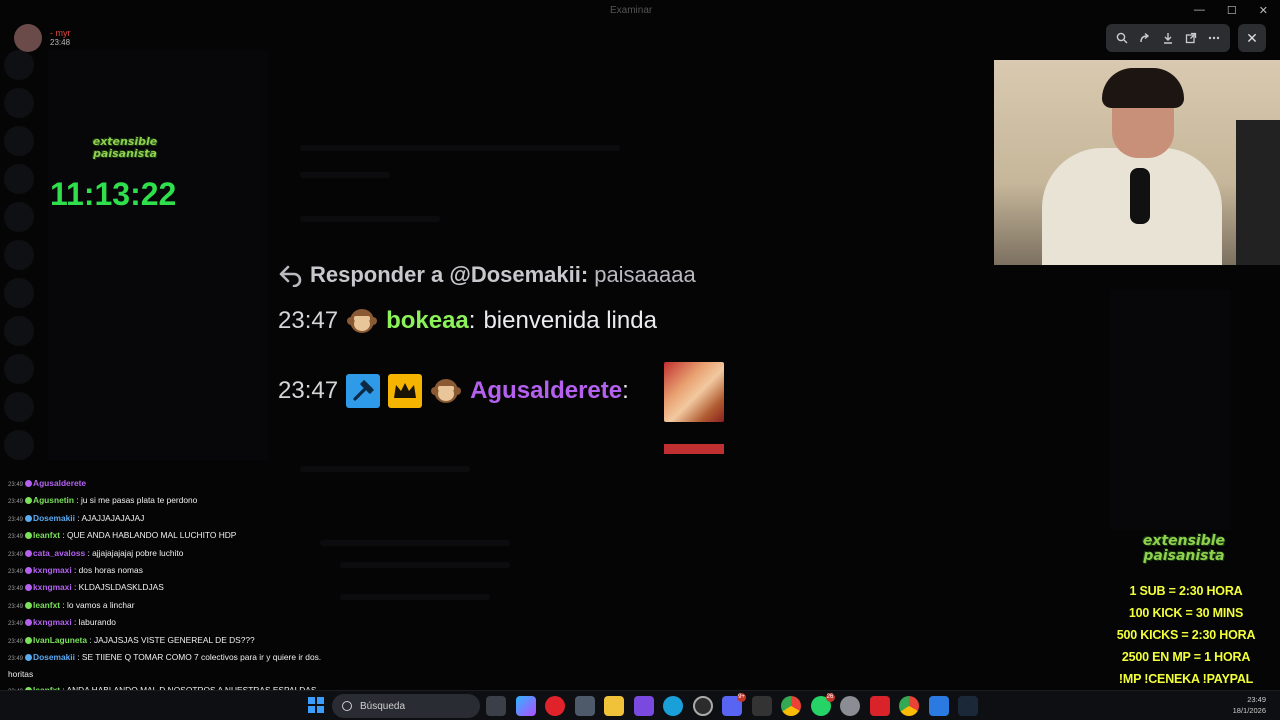  What do you see at coordinates (631, 10) in the screenshot?
I see `window-title: Examinar` at bounding box center [631, 10].